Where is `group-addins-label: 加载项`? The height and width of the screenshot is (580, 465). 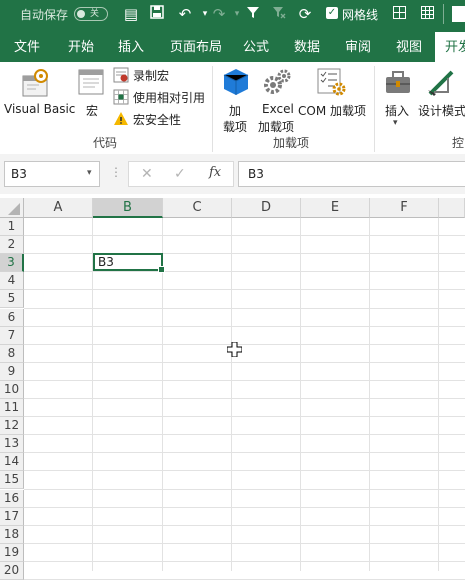 group-addins-label: 加载项 is located at coordinates (291, 143).